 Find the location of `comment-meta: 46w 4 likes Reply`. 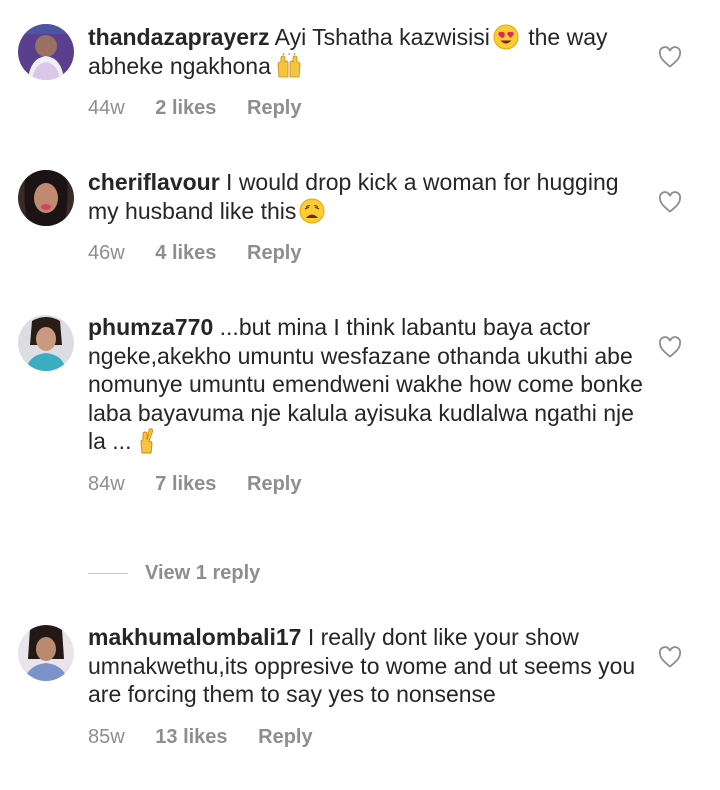

comment-meta: 46w 4 likes Reply is located at coordinates (368, 253).